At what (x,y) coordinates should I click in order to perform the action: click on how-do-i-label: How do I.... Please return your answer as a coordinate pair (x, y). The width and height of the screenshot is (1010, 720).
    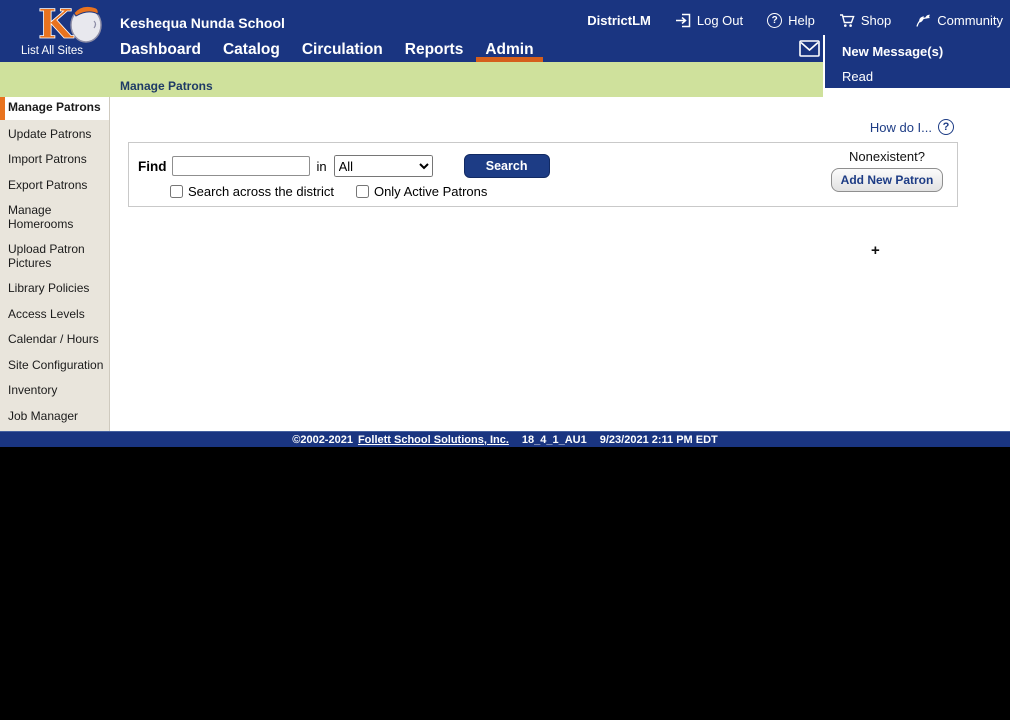
    Looking at the image, I should click on (900, 127).